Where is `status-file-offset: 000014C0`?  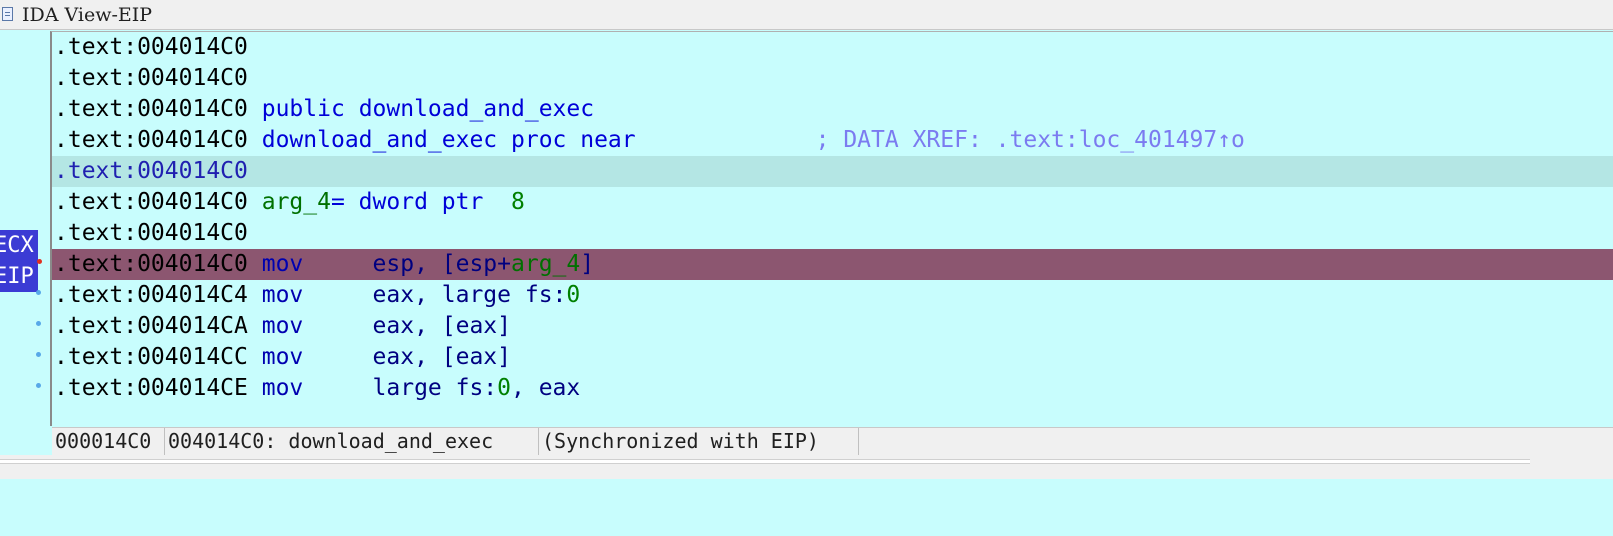 status-file-offset: 000014C0 is located at coordinates (108, 441).